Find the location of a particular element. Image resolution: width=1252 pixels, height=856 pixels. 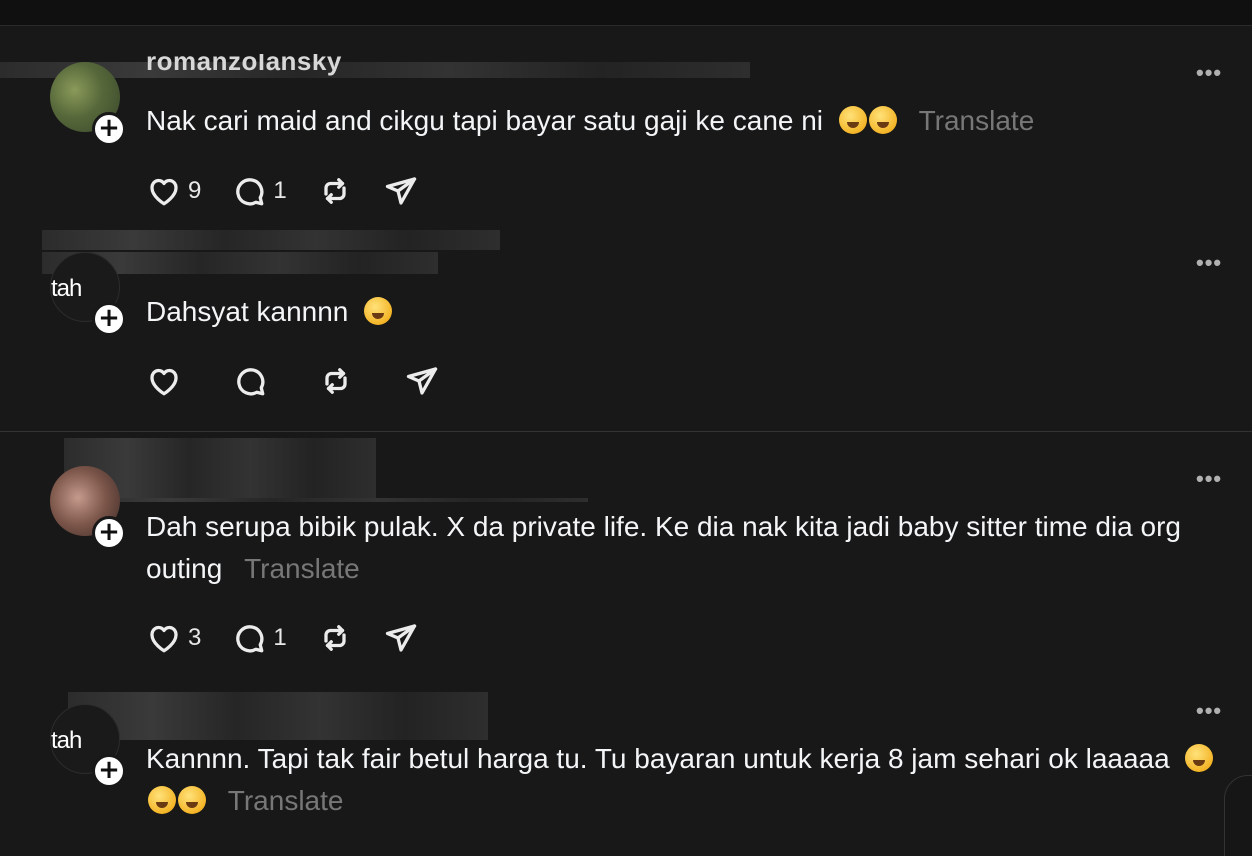

like-button is located at coordinates (164, 381).